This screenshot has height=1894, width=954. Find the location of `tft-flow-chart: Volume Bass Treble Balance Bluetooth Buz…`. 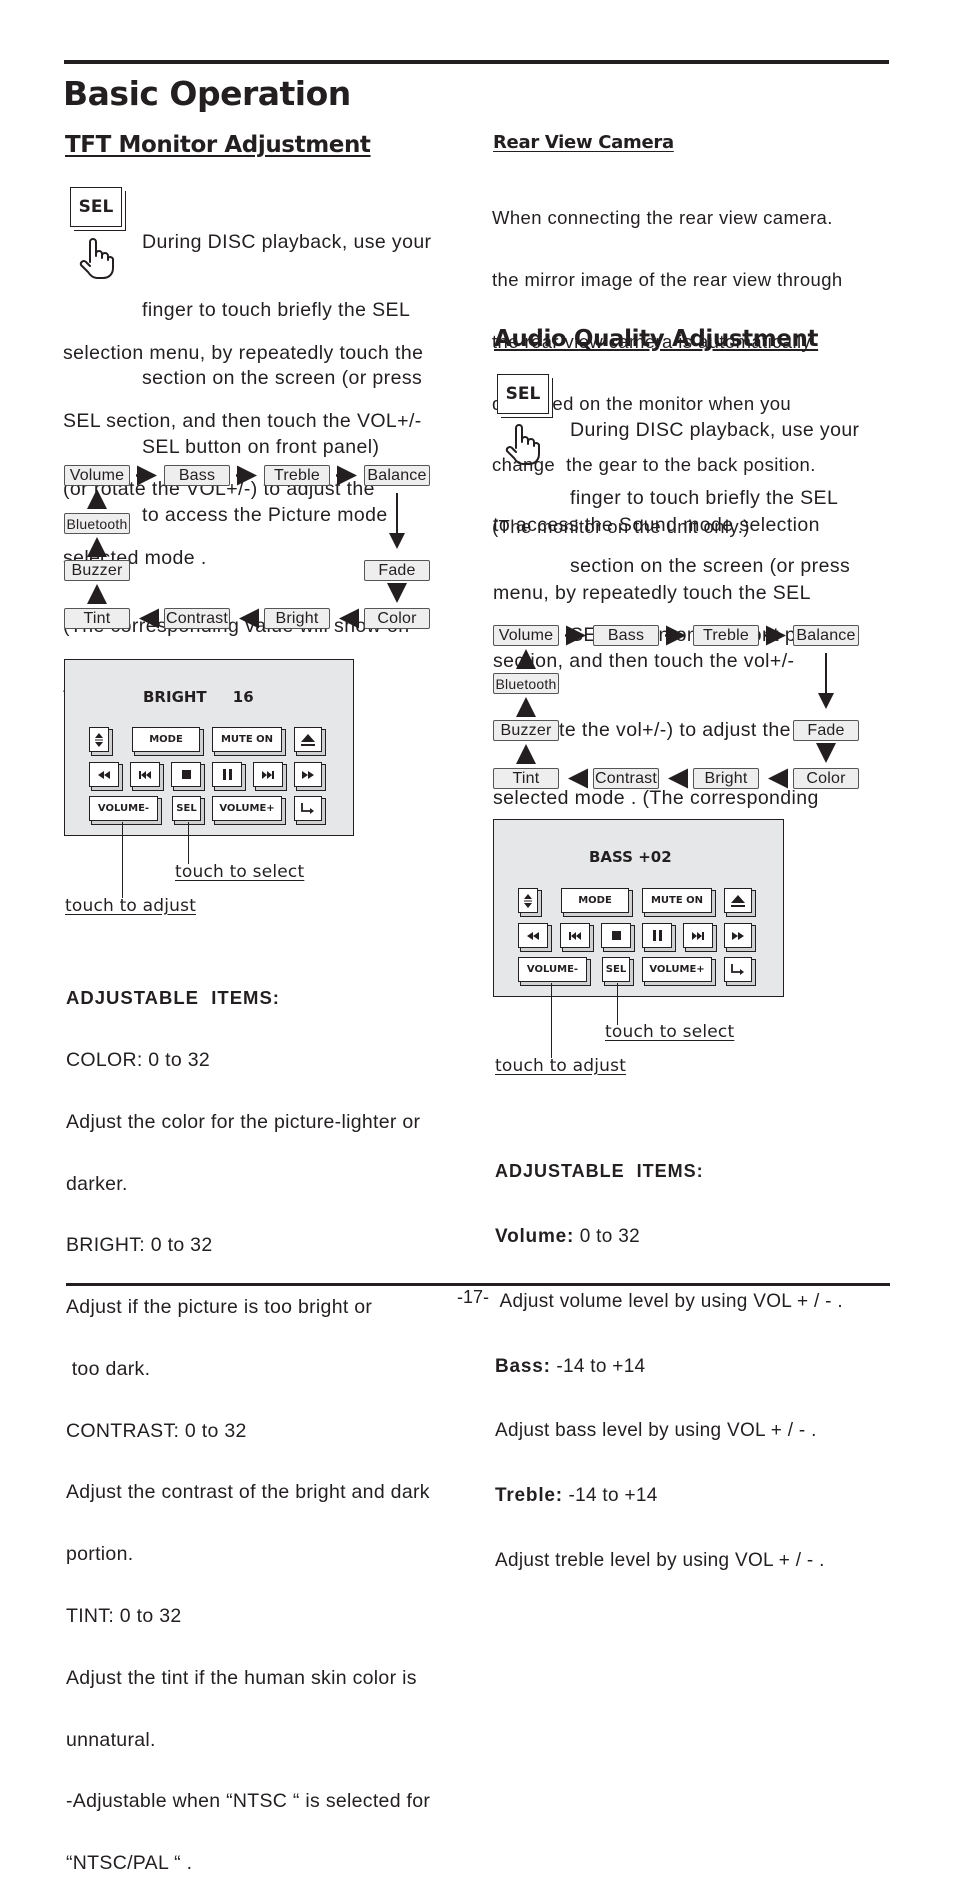

tft-flow-chart: Volume Bass Treble Balance Bluetooth Buz… is located at coordinates (249, 550).